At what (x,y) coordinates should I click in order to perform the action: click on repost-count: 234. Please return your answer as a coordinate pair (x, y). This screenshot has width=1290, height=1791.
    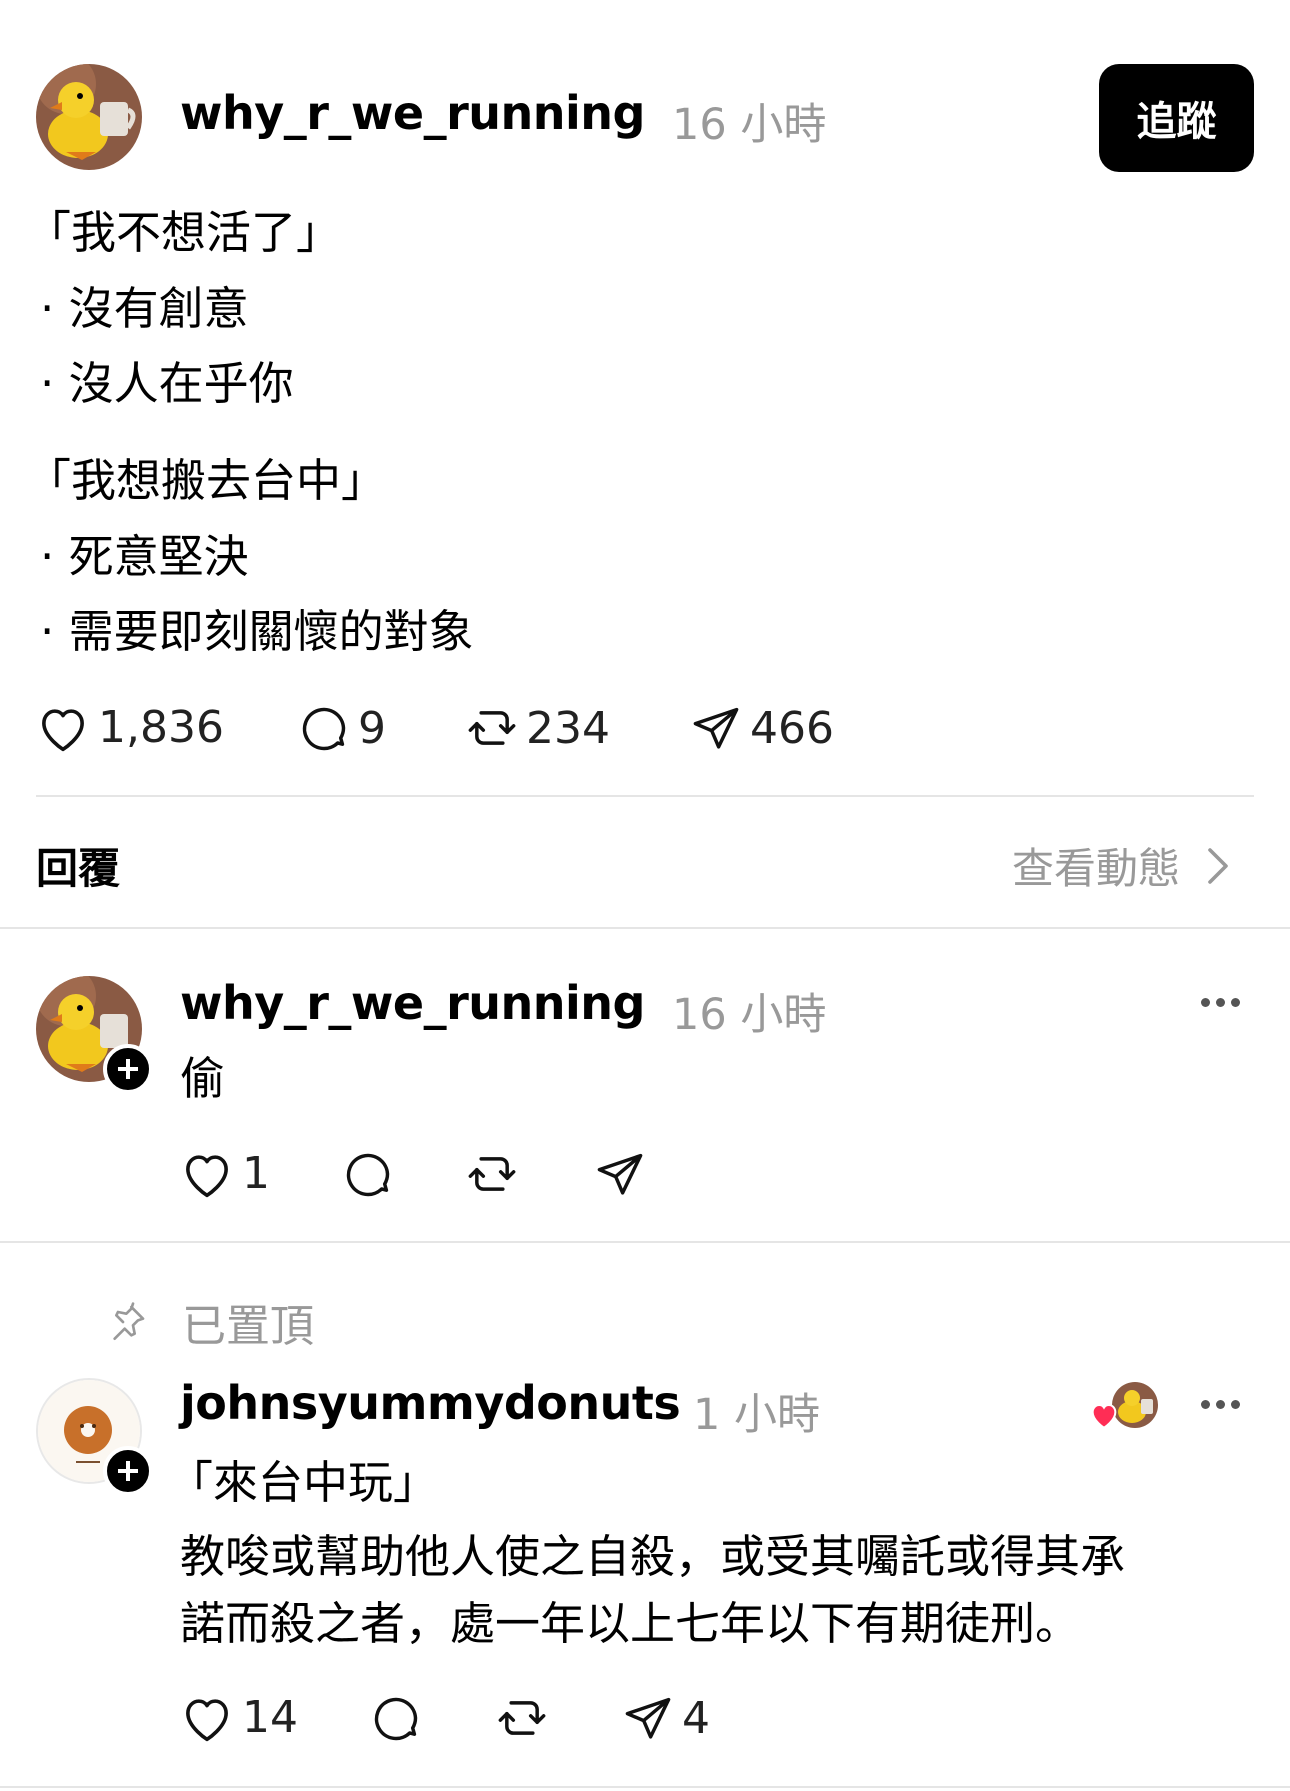
    Looking at the image, I should click on (568, 728).